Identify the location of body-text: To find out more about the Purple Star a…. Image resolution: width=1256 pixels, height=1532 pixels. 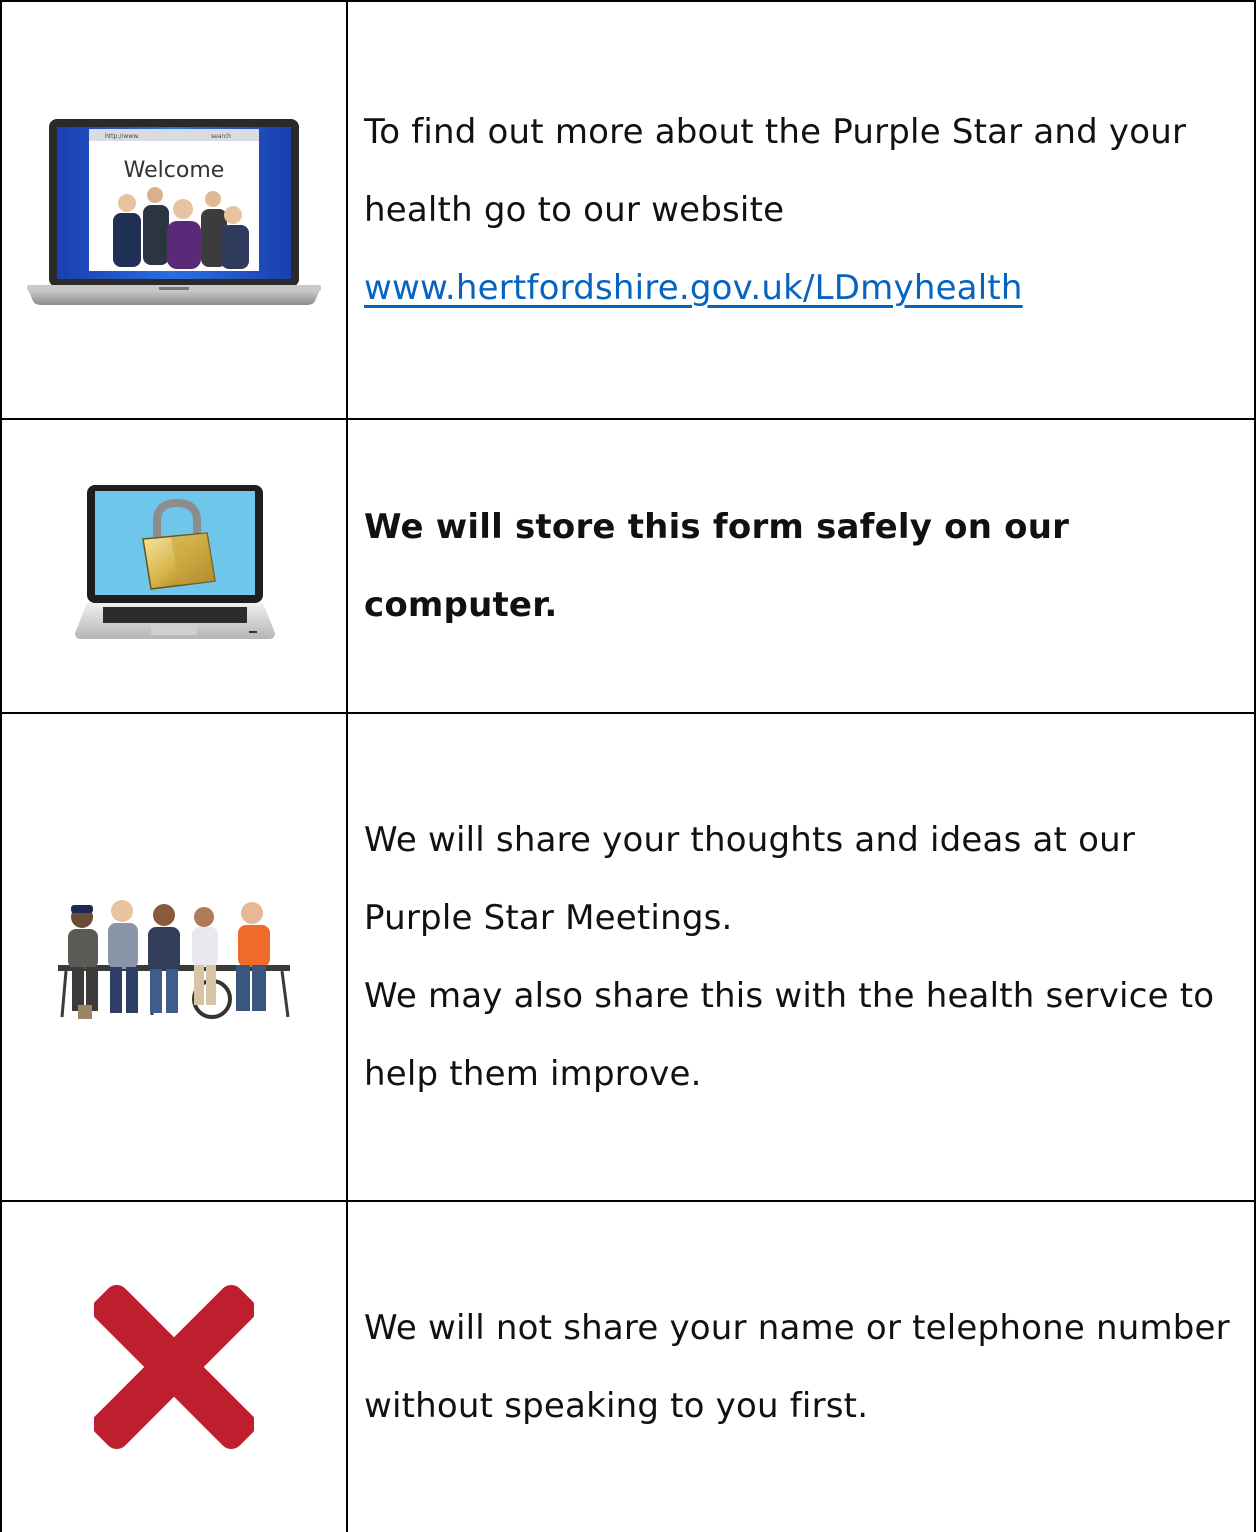
(775, 132).